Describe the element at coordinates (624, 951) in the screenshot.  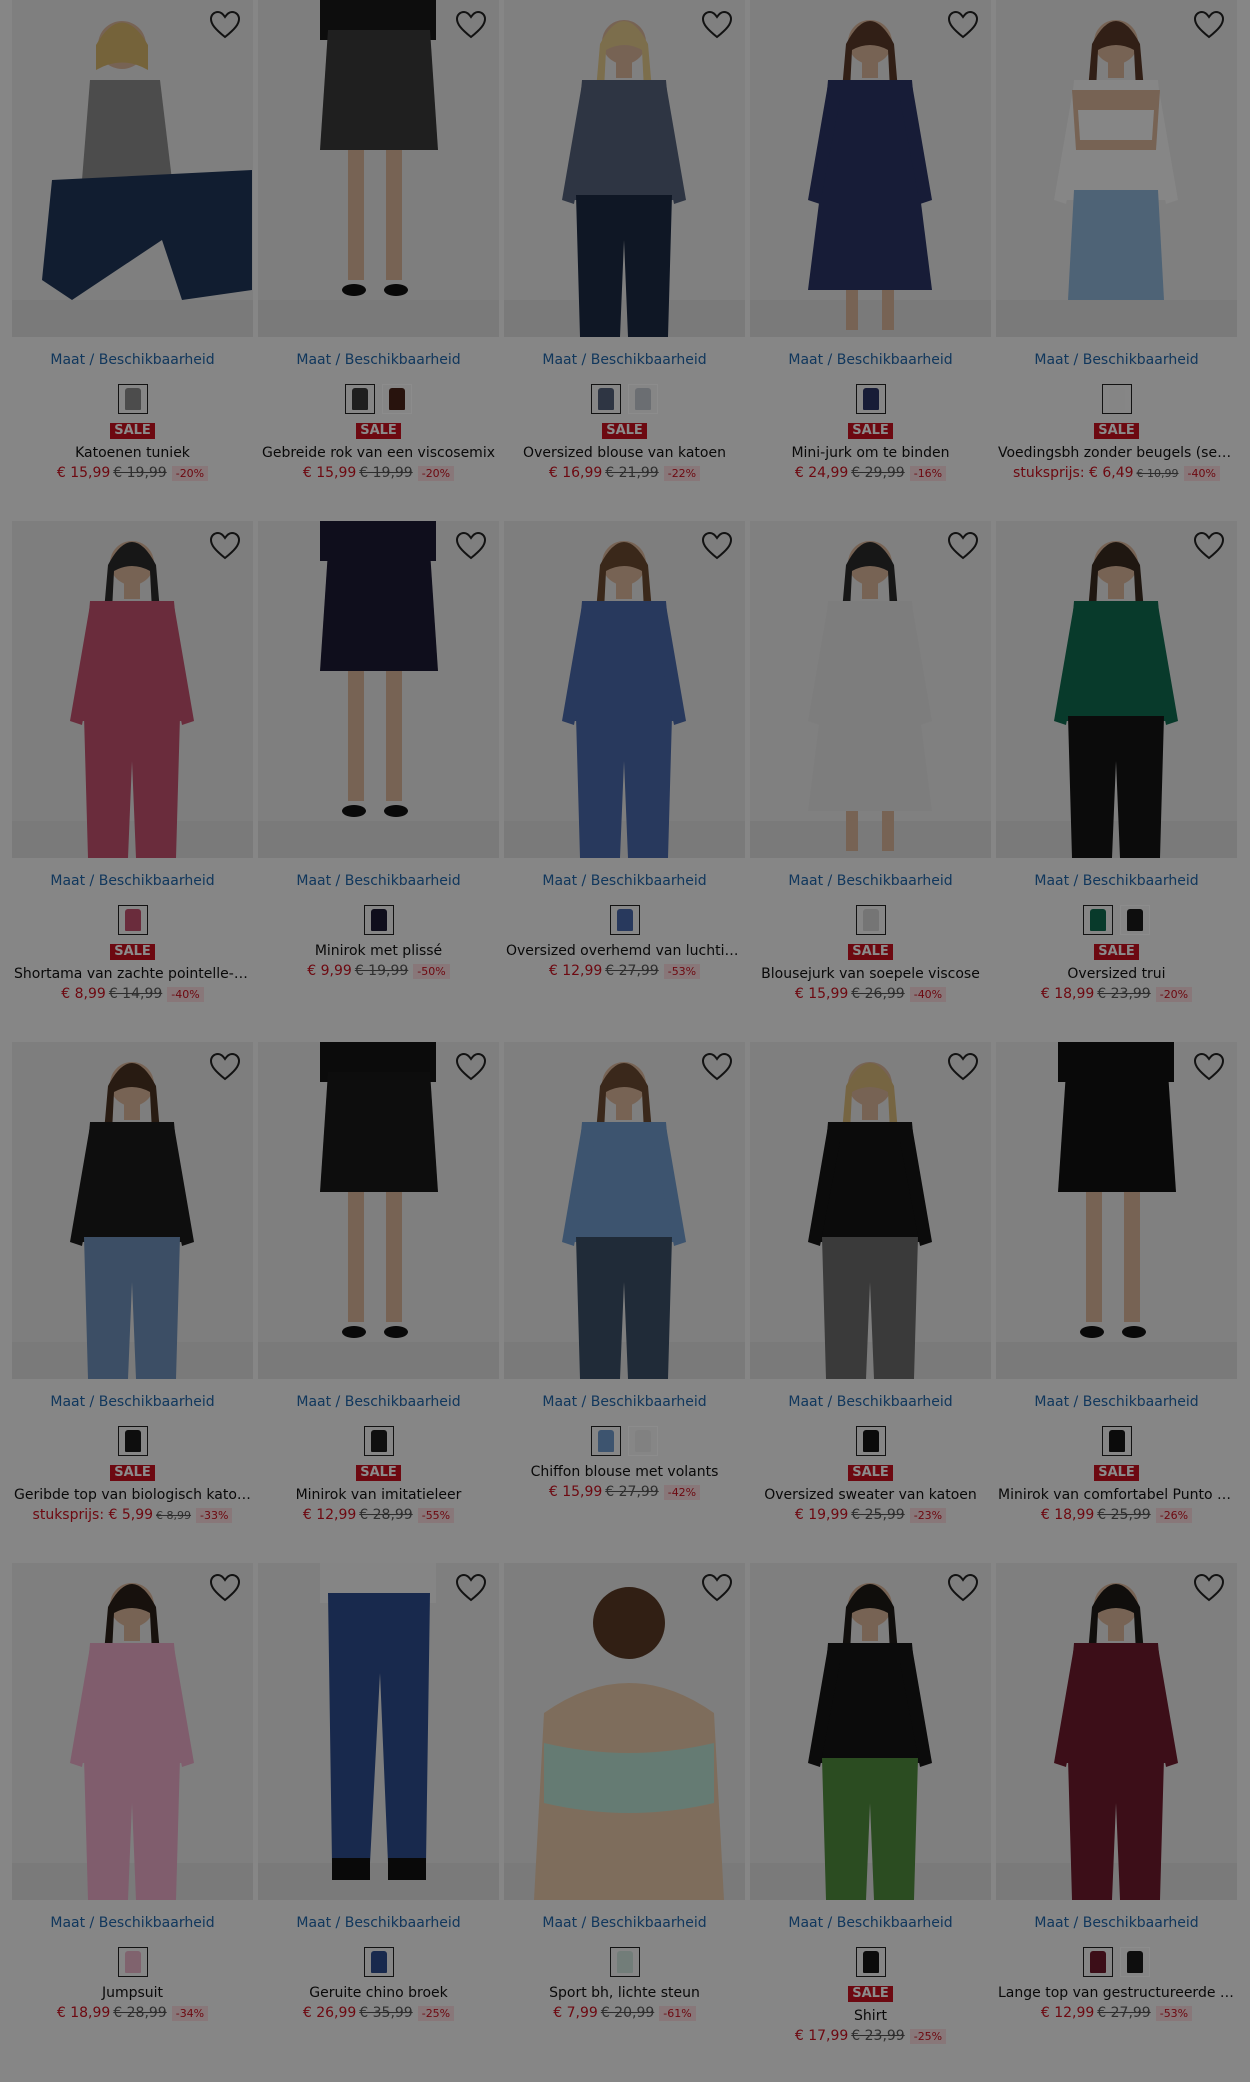
I see `product-title: Oversized overhemd van luchtige katoen` at that location.